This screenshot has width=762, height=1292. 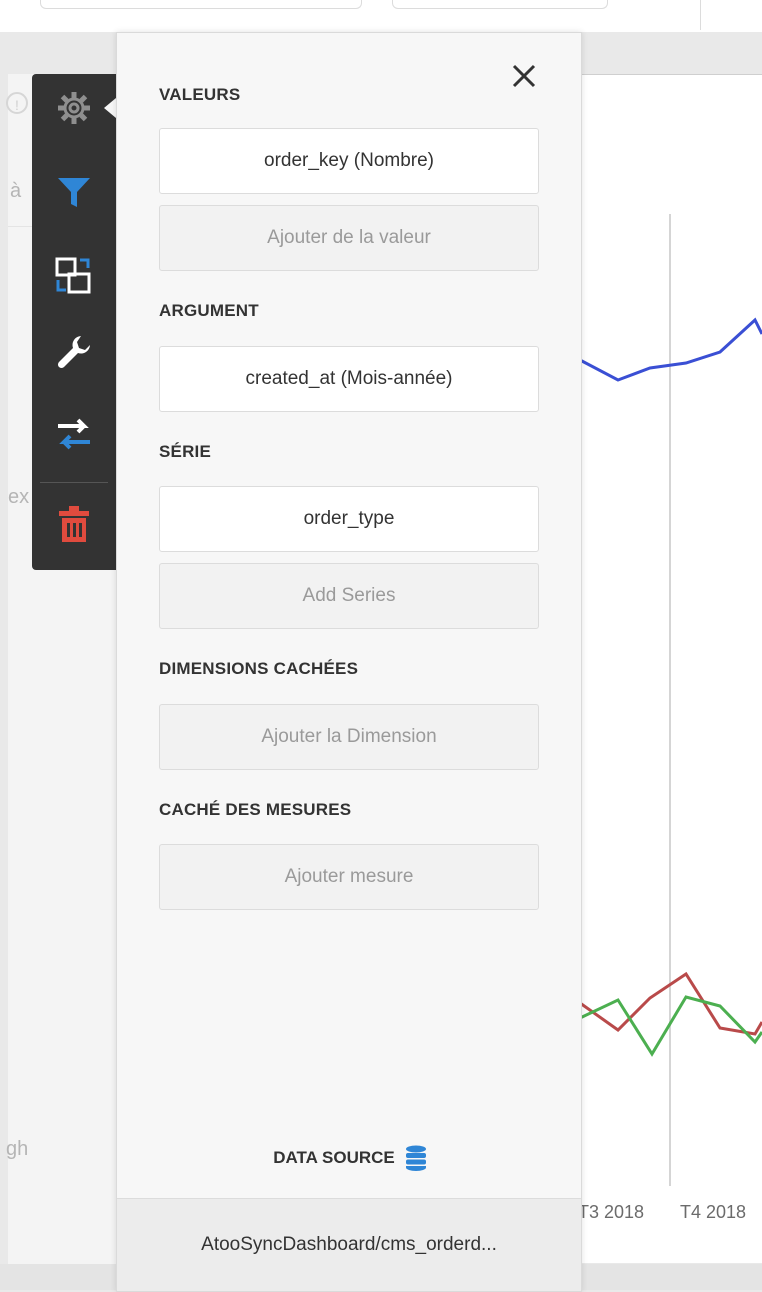 What do you see at coordinates (255, 809) in the screenshot?
I see `section-title-hidden-measures: CACHÉ DES MESURES` at bounding box center [255, 809].